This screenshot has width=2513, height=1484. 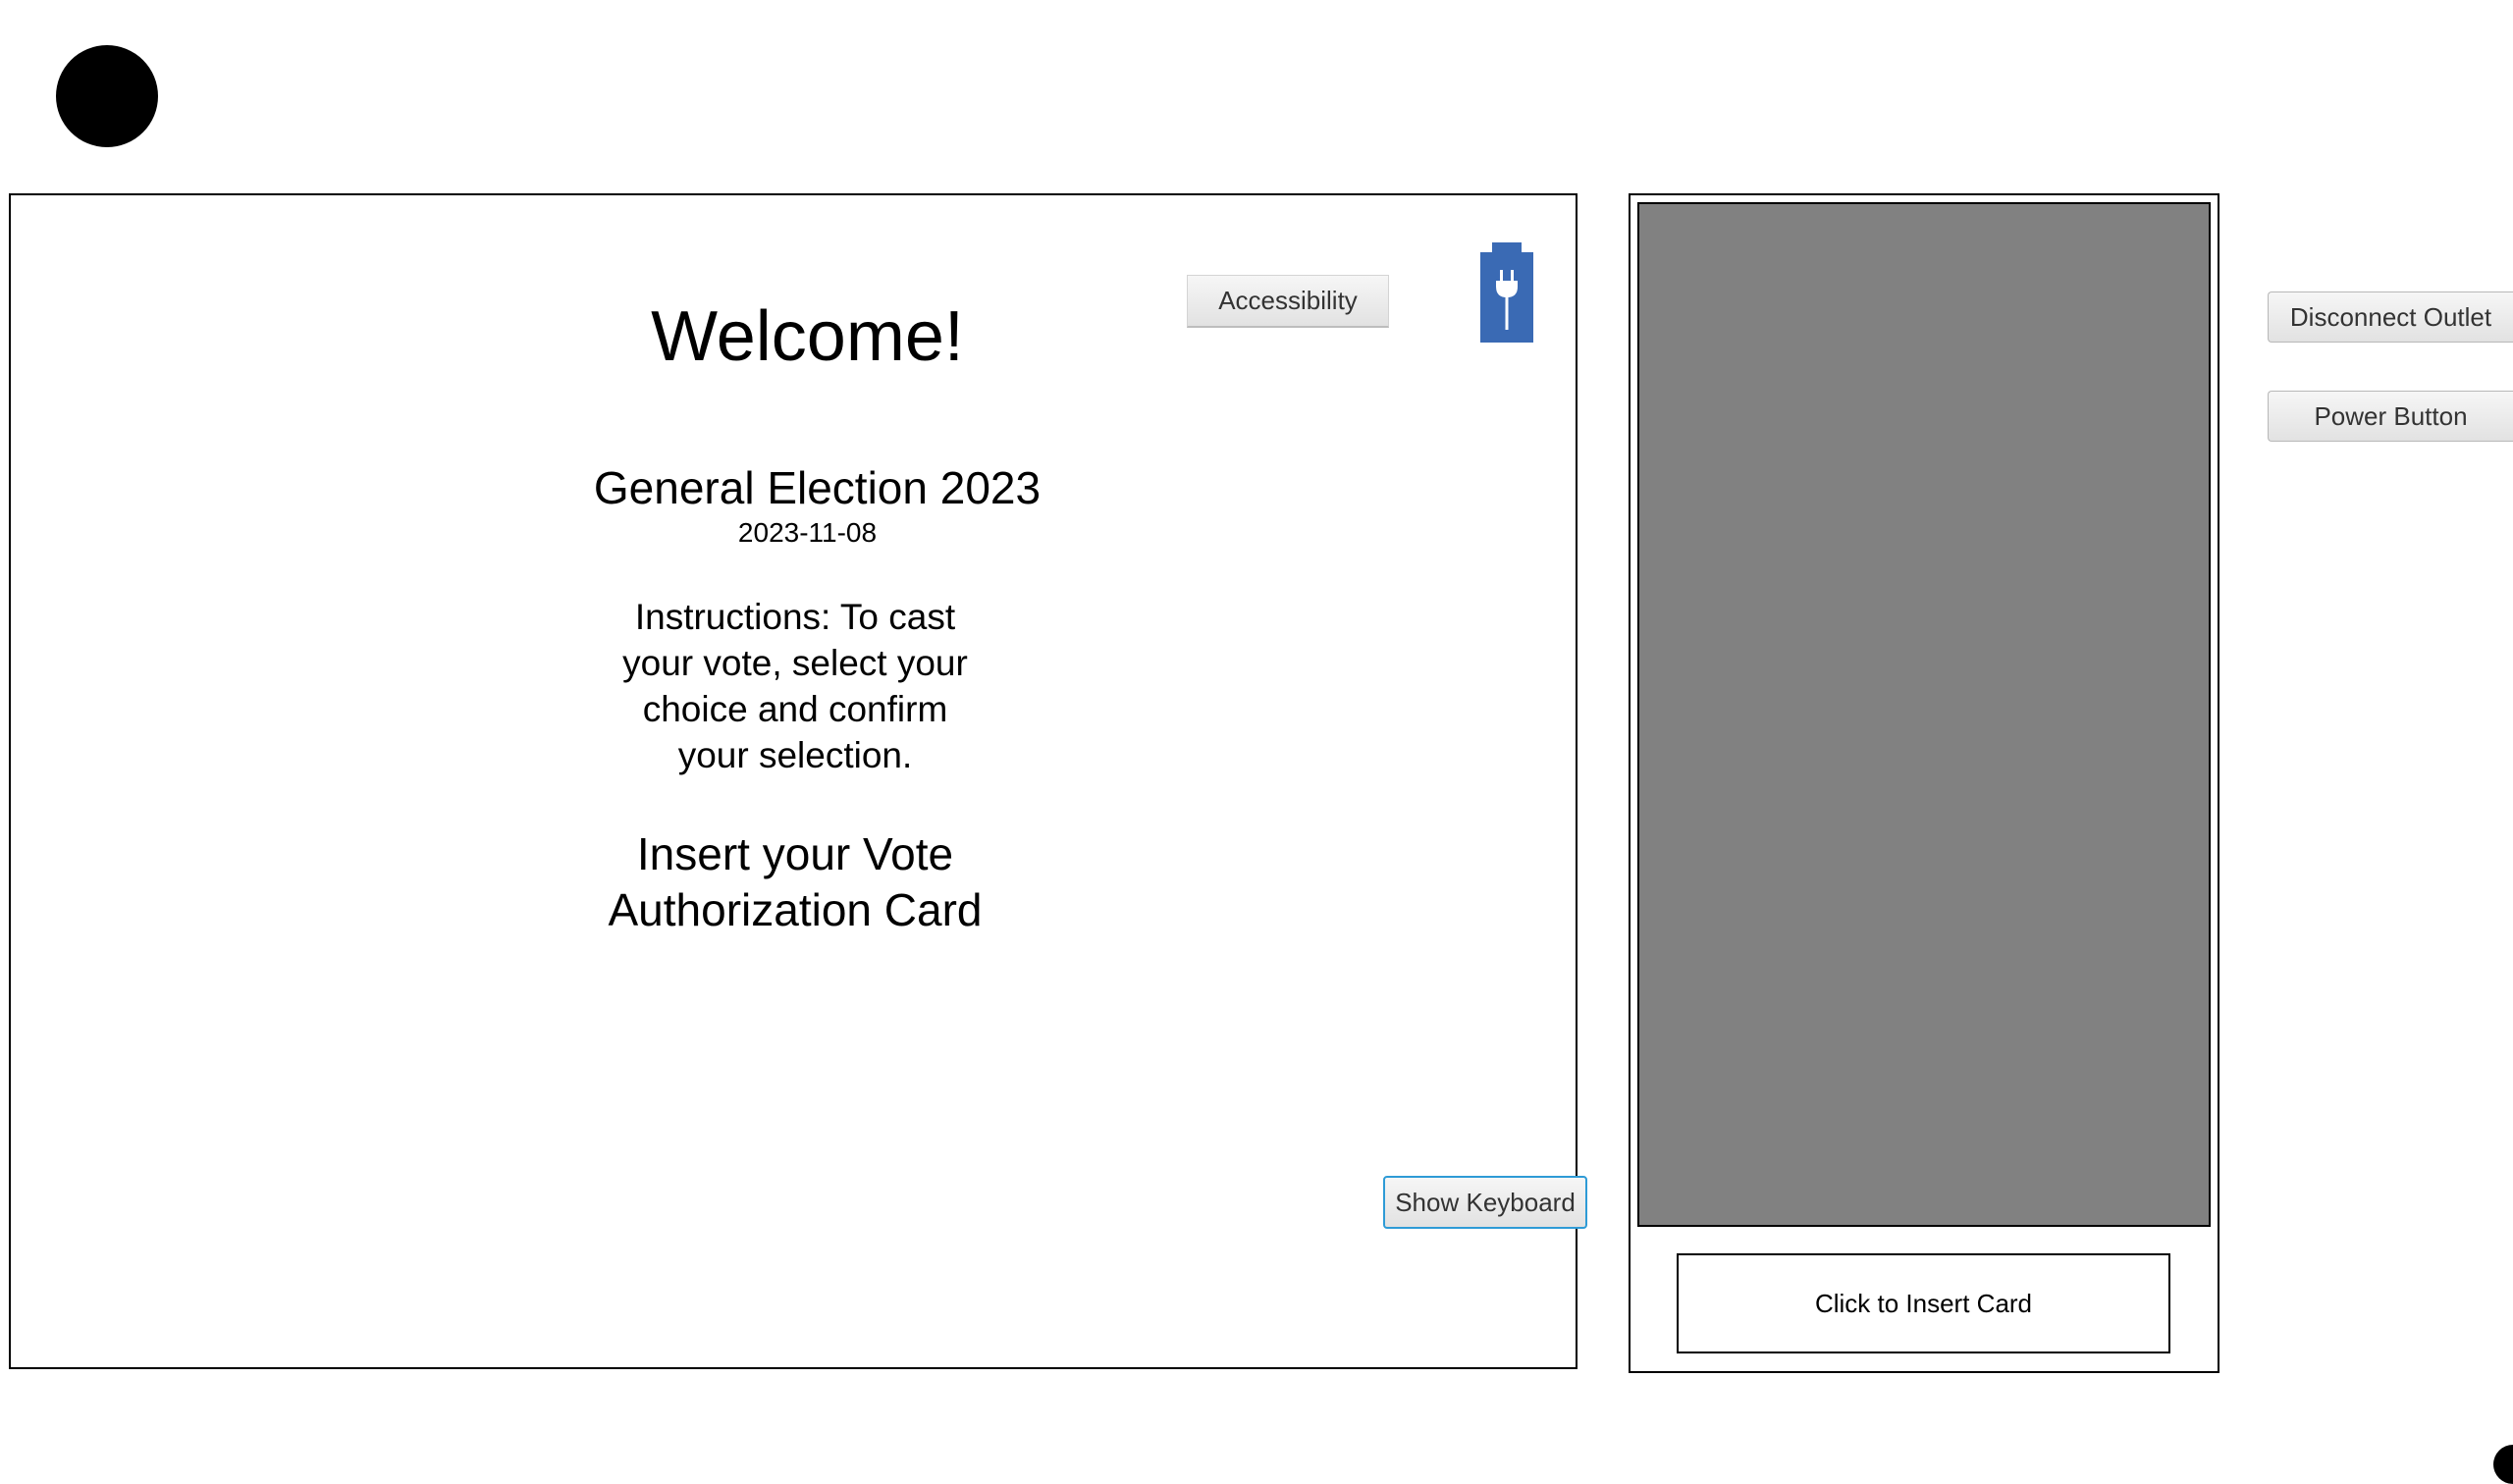 I want to click on status-indicator, so click(x=107, y=96).